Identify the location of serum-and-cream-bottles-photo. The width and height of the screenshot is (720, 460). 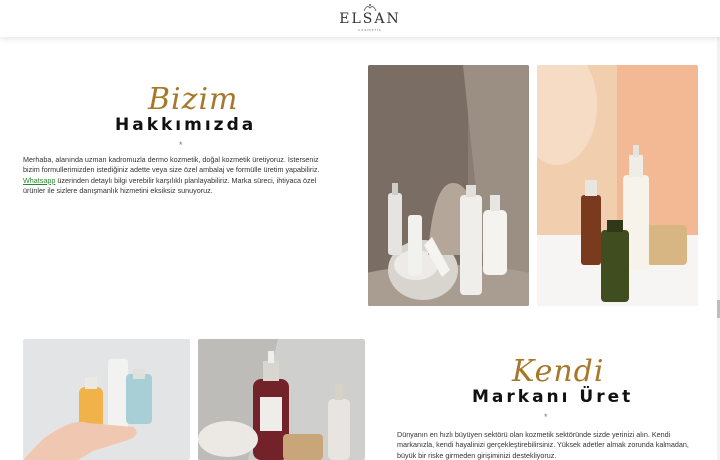
(617, 185).